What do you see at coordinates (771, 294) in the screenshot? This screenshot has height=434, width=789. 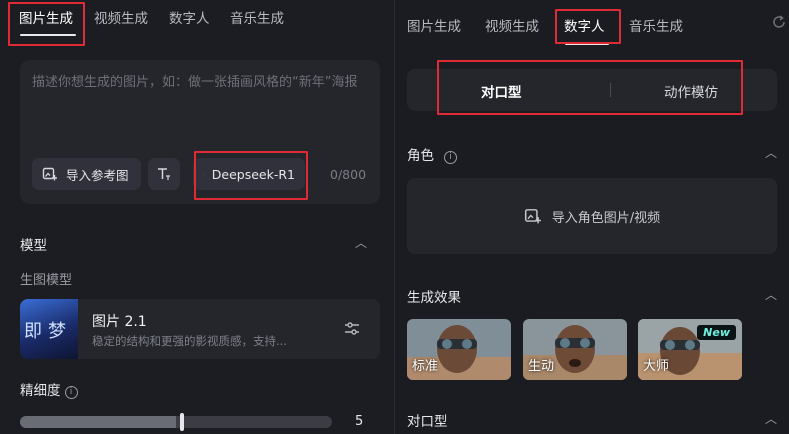 I see `effects-collapse-chevron-icon: ︿` at bounding box center [771, 294].